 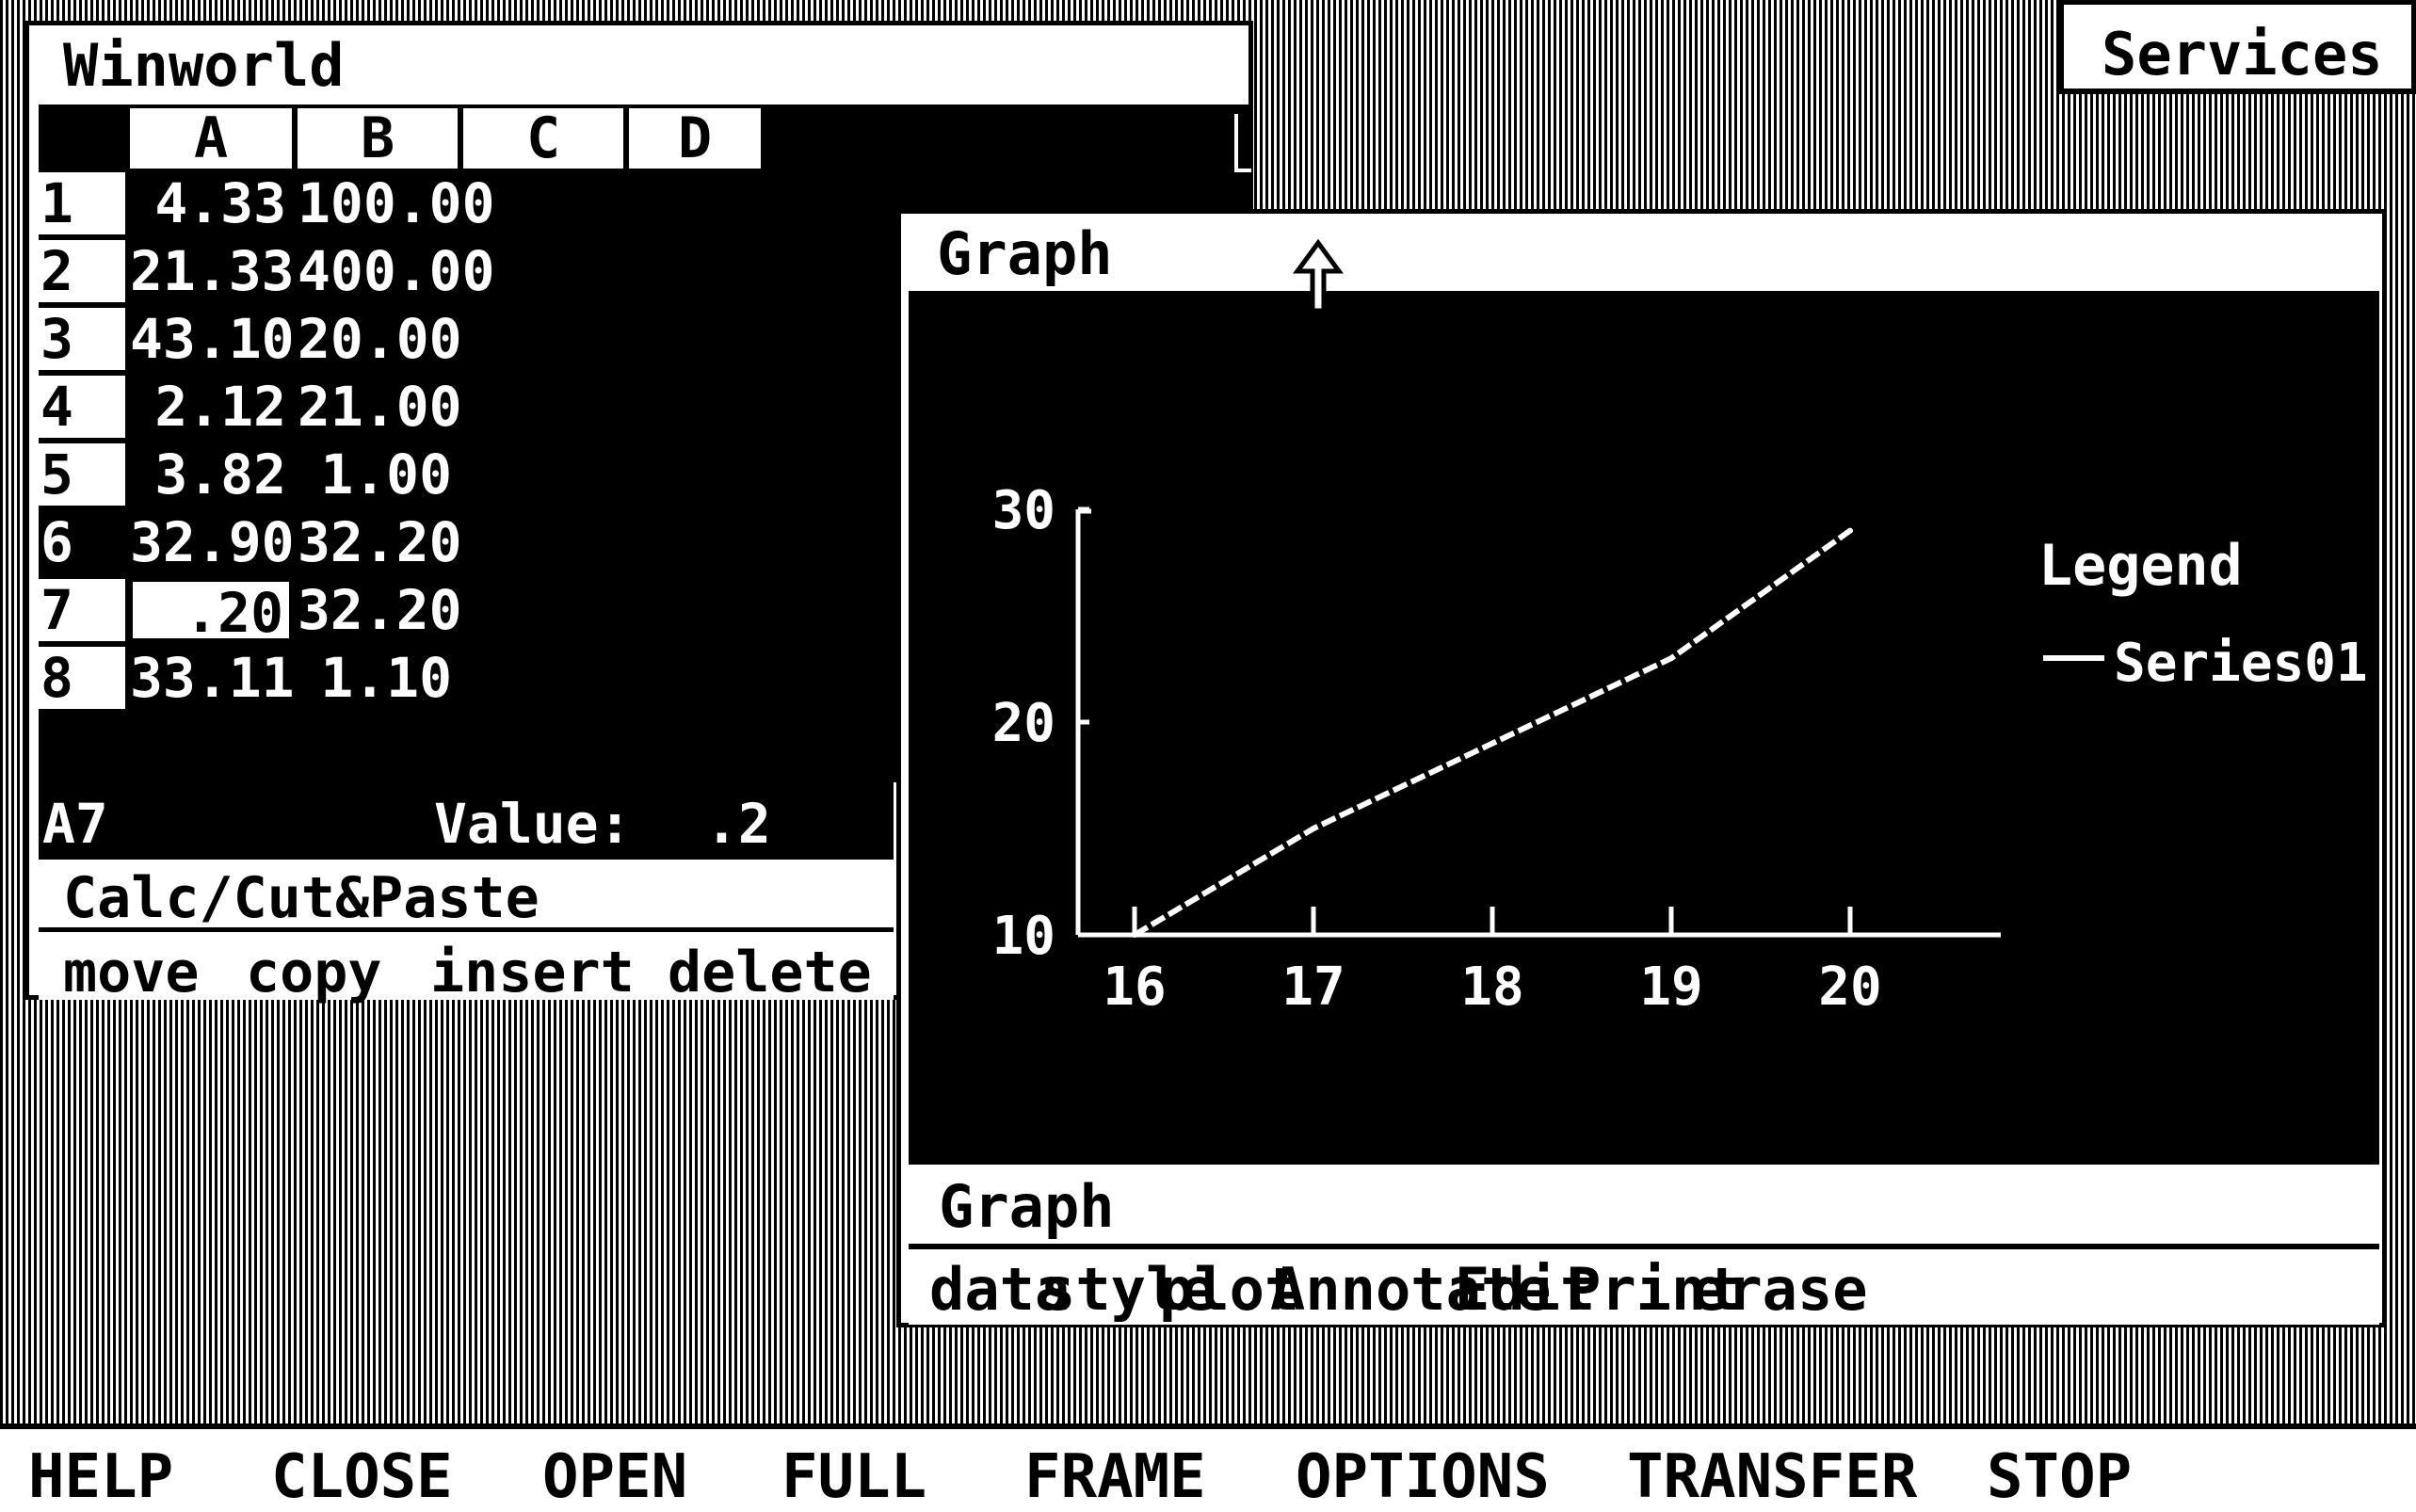 What do you see at coordinates (533, 824) in the screenshot?
I see `value-label: Value:` at bounding box center [533, 824].